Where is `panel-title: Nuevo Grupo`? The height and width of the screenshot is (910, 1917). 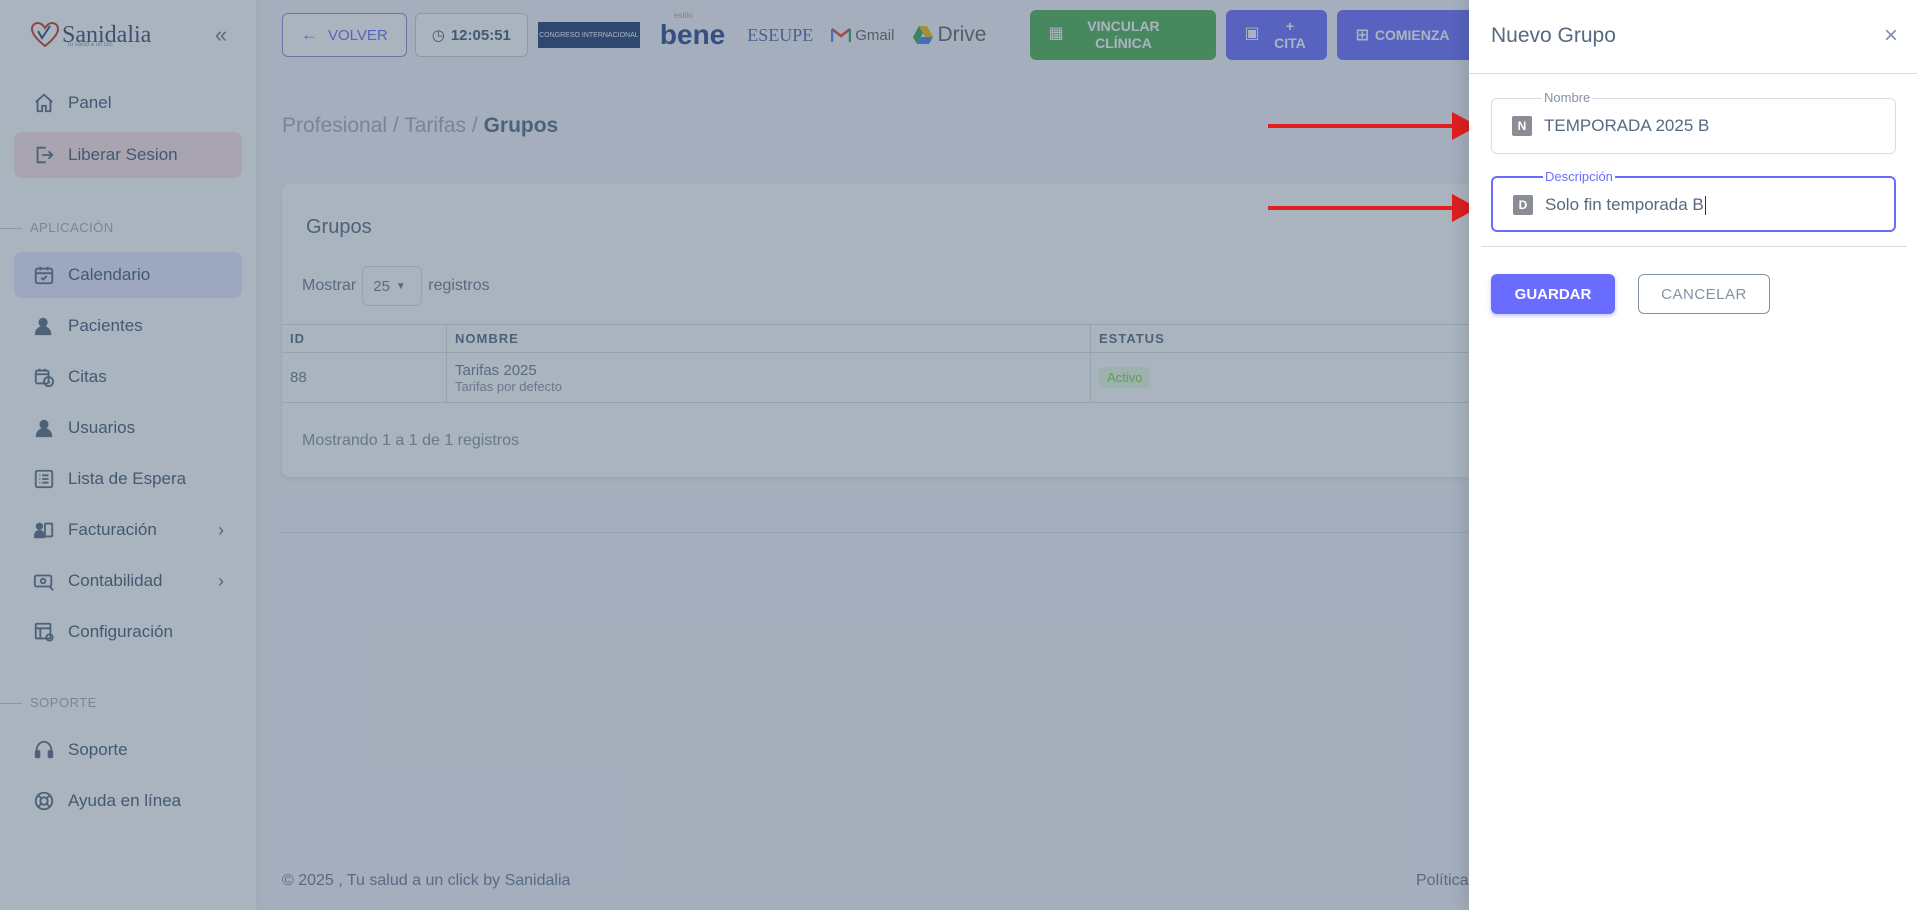
panel-title: Nuevo Grupo is located at coordinates (1553, 35).